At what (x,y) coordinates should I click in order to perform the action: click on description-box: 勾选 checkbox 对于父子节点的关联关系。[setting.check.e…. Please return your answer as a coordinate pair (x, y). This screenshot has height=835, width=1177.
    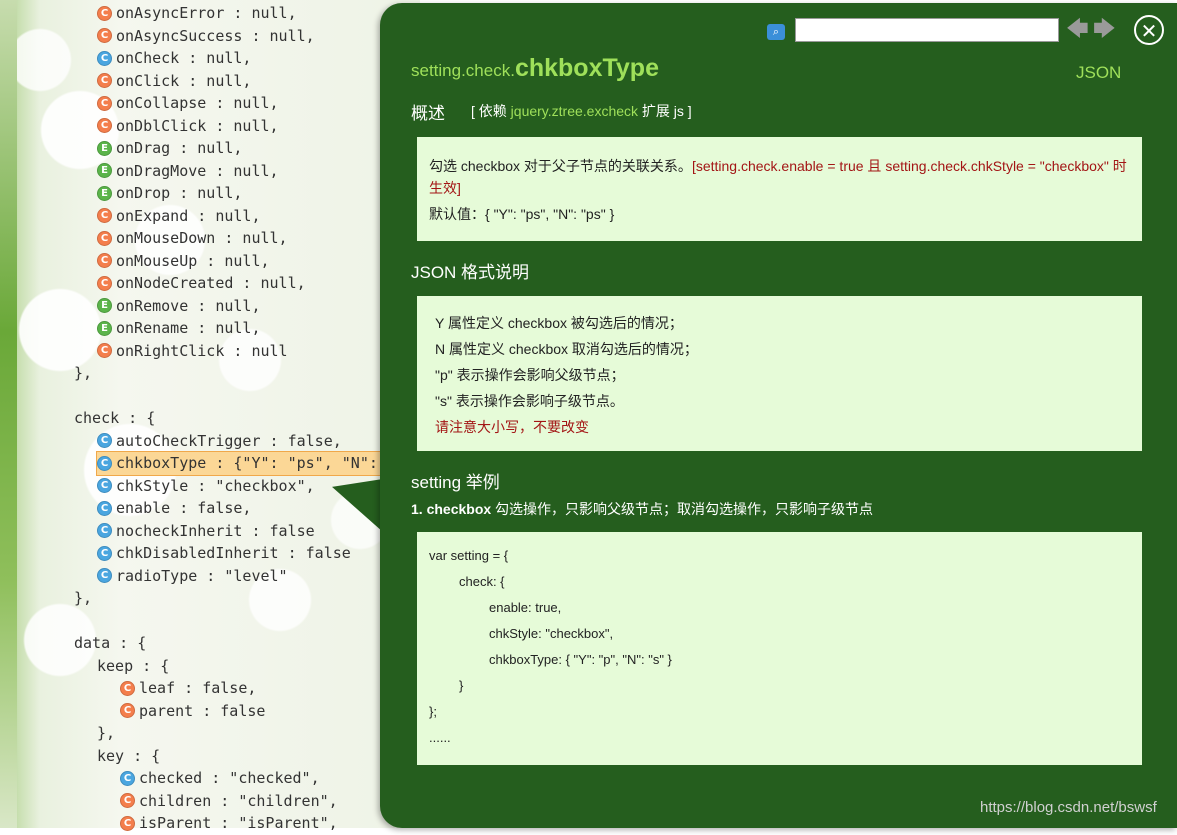
    Looking at the image, I should click on (779, 189).